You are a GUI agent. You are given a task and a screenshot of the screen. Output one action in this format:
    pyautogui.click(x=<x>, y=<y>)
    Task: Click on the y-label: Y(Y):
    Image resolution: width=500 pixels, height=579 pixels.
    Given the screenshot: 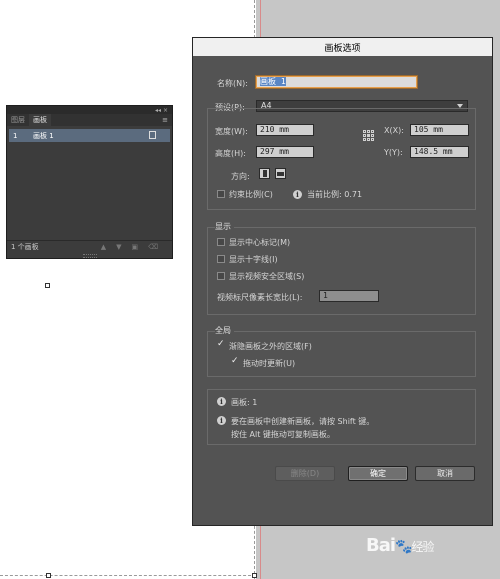 What is the action you would take?
    pyautogui.click(x=393, y=152)
    